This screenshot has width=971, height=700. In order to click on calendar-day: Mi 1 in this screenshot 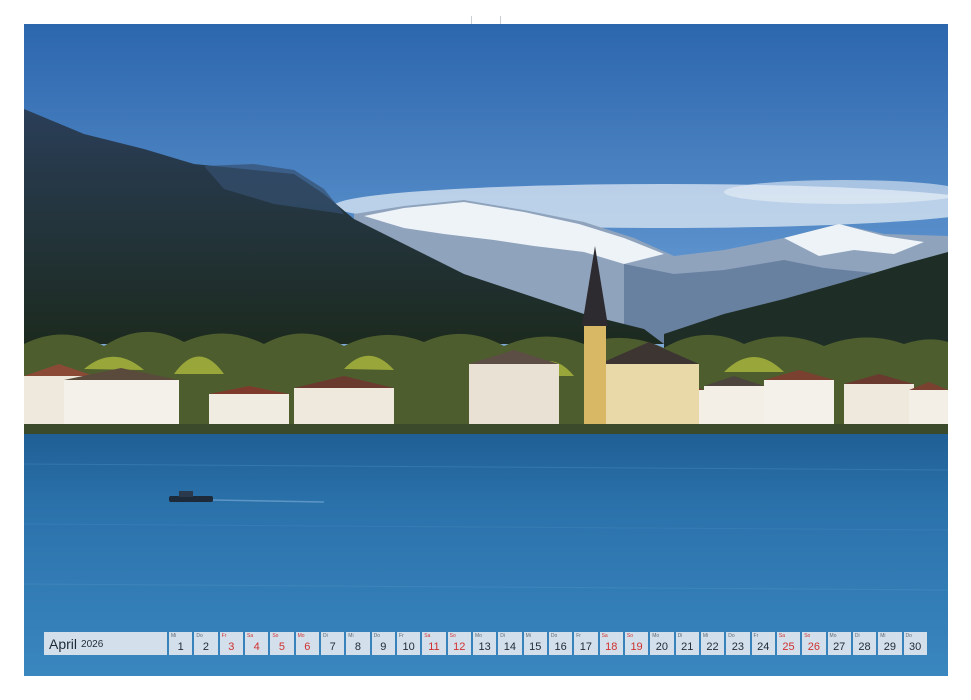, I will do `click(181, 643)`.